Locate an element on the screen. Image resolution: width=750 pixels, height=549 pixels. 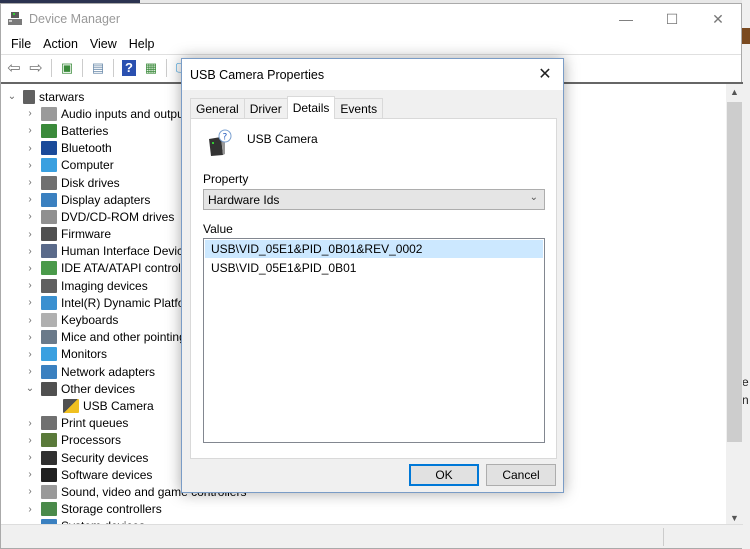
run-action-icon: ▦ is located at coordinates (151, 67).